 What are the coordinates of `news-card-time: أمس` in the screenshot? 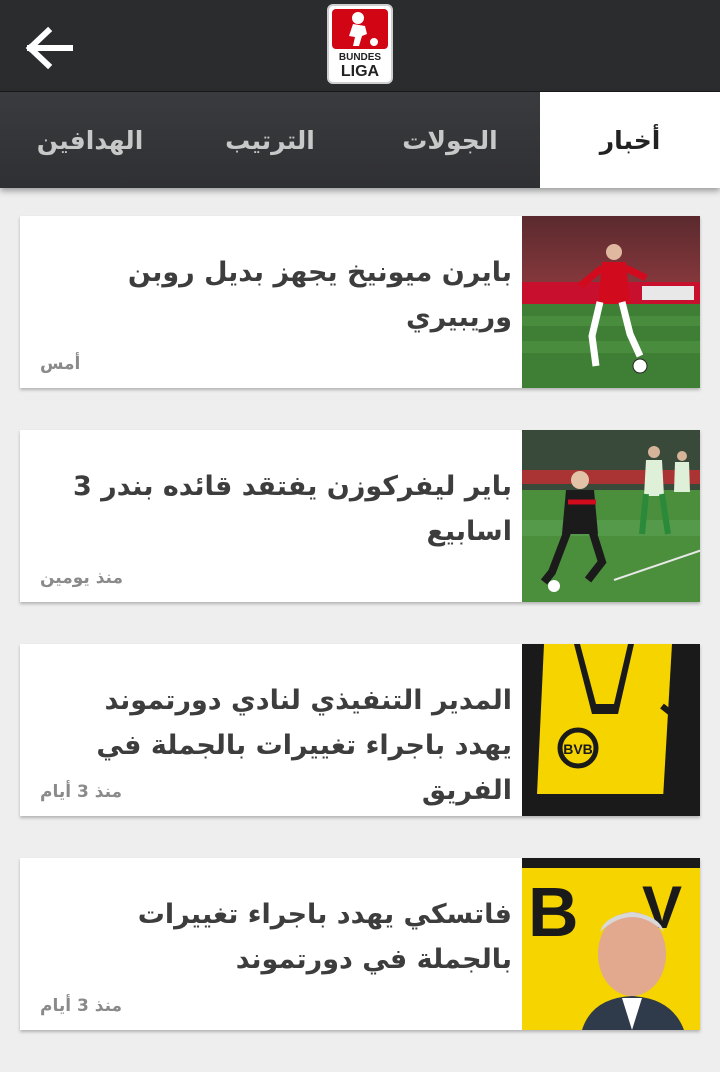 It's located at (60, 364).